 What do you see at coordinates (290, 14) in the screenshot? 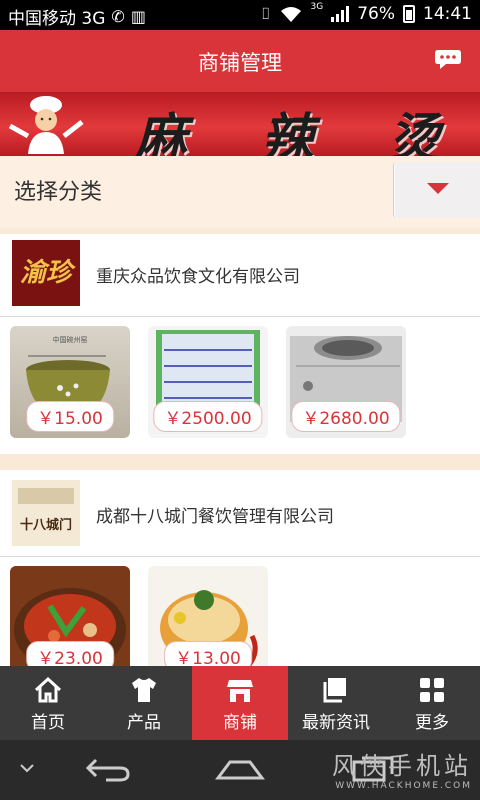
I see `wifi-icon` at bounding box center [290, 14].